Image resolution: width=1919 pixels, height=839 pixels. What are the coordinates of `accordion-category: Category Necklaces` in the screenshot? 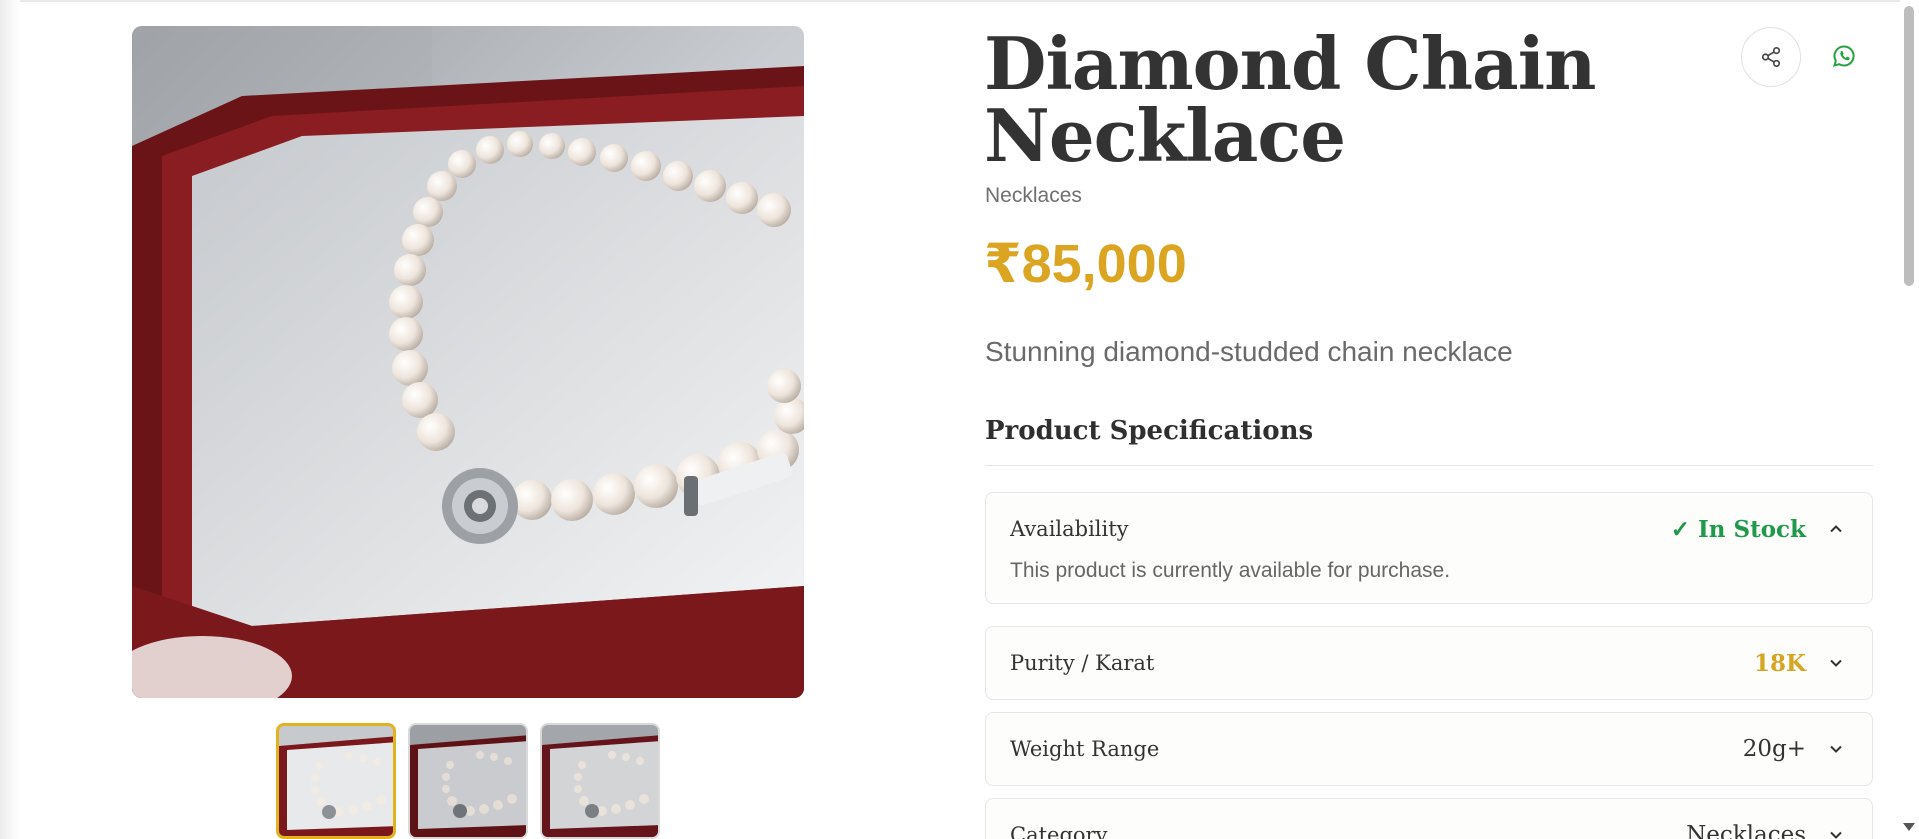 It's located at (1429, 818).